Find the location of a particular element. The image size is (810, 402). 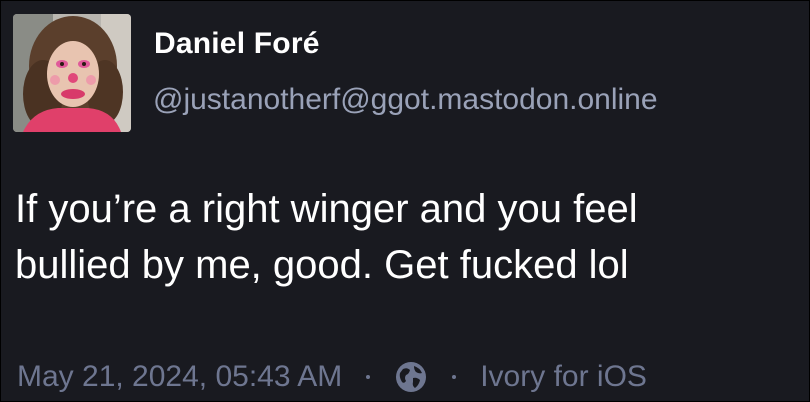

author-display-name: Daniel Foré is located at coordinates (237, 44).